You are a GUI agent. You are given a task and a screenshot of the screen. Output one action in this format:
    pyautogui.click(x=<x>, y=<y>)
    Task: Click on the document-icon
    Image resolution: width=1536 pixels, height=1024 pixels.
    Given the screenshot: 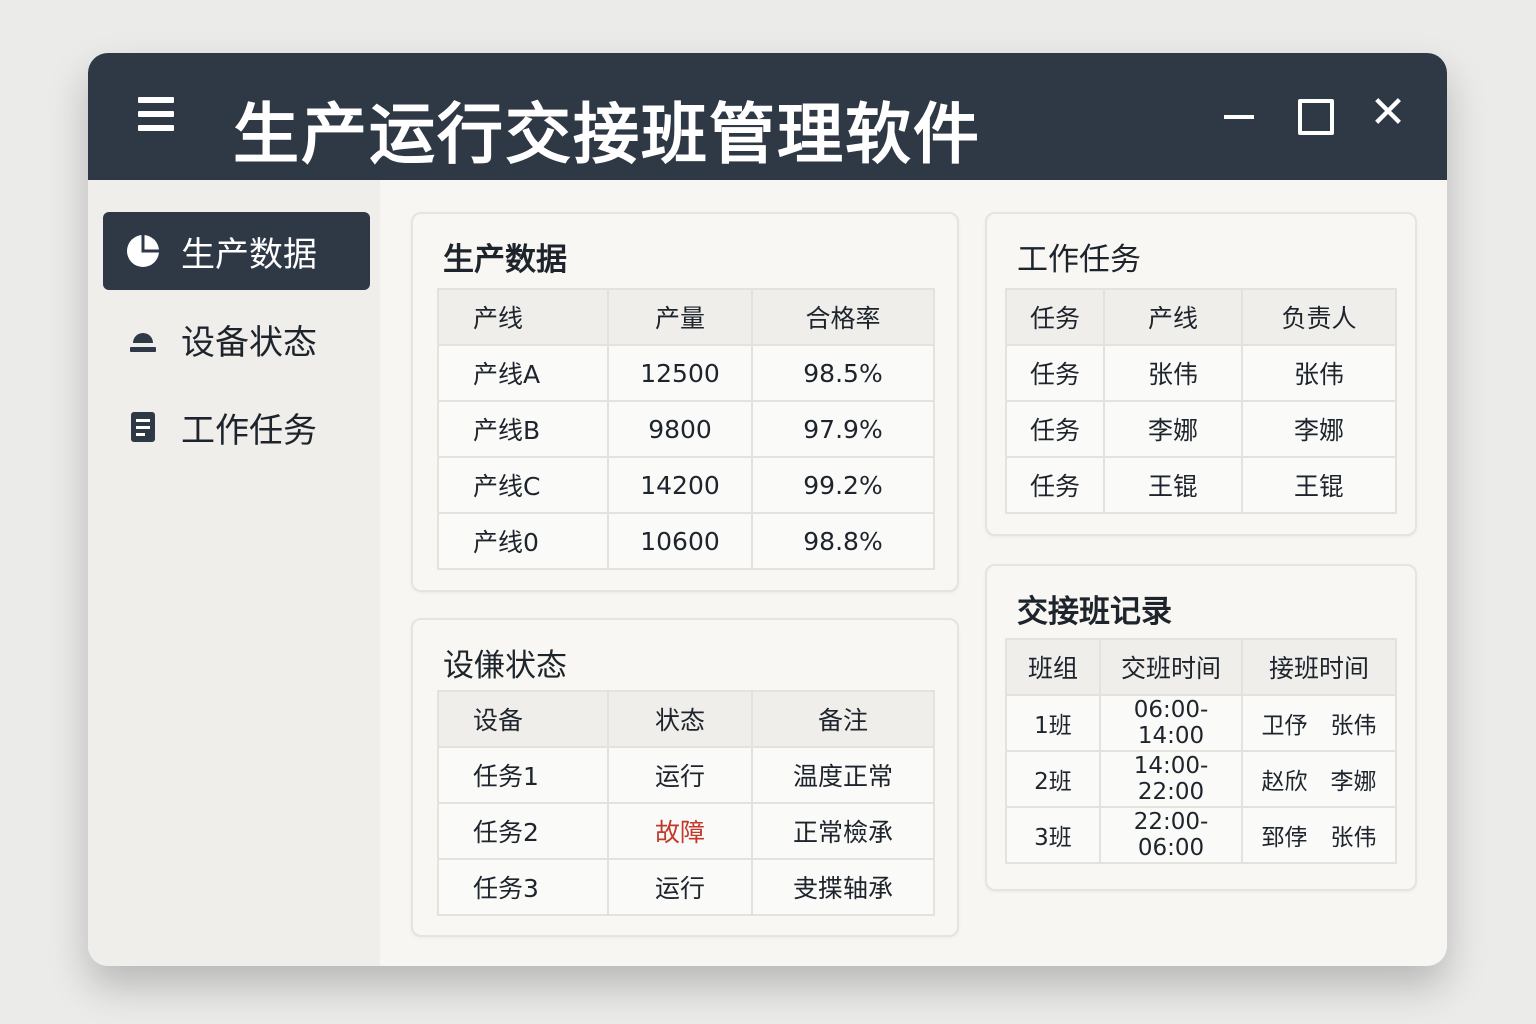 What is the action you would take?
    pyautogui.click(x=143, y=427)
    